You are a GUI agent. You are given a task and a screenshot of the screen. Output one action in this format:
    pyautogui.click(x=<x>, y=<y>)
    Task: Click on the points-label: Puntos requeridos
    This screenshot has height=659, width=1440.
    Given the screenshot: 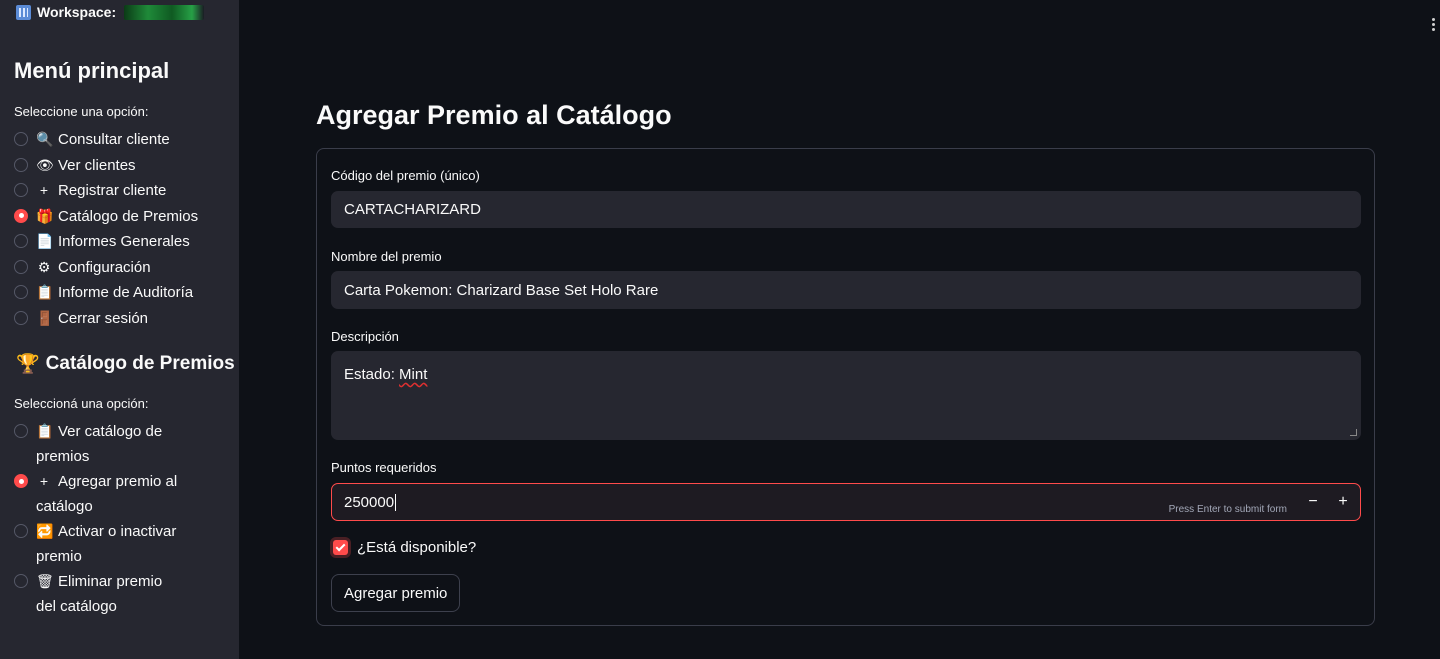 What is the action you would take?
    pyautogui.click(x=384, y=467)
    